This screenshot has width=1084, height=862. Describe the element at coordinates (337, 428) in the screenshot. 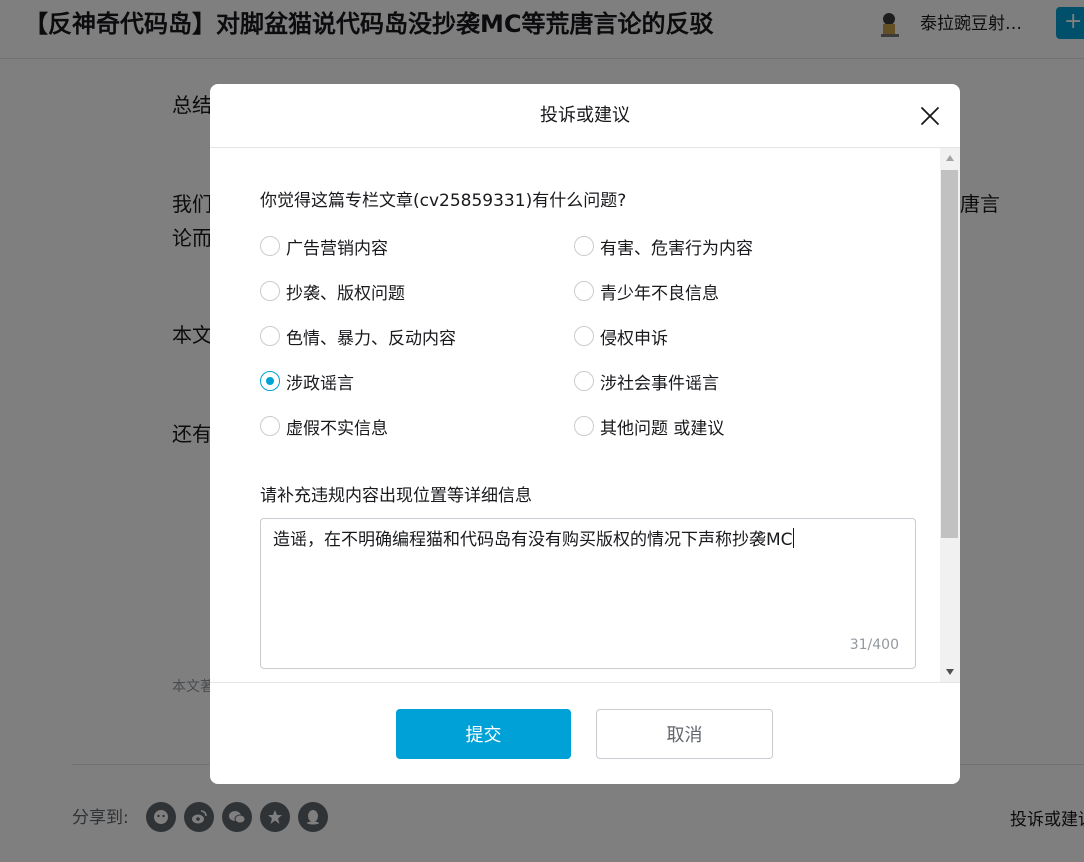

I see `option-label: 虚假不实信息` at that location.